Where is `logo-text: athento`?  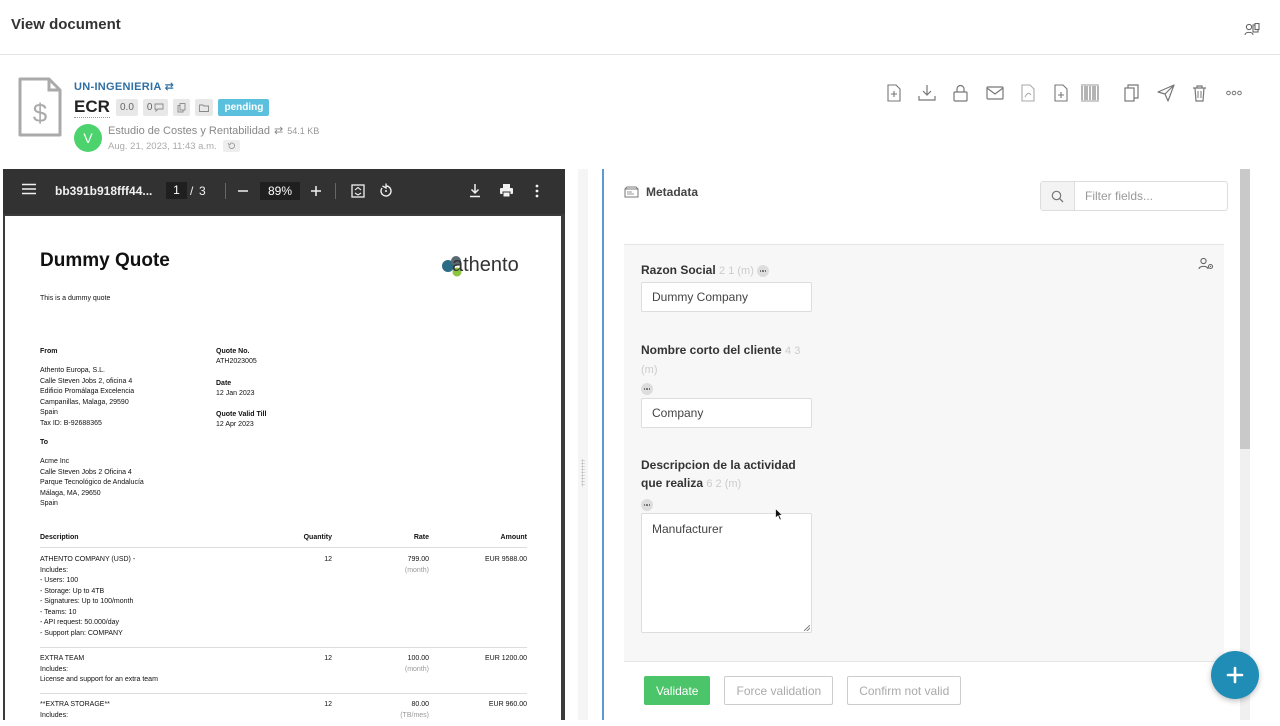 logo-text: athento is located at coordinates (485, 265).